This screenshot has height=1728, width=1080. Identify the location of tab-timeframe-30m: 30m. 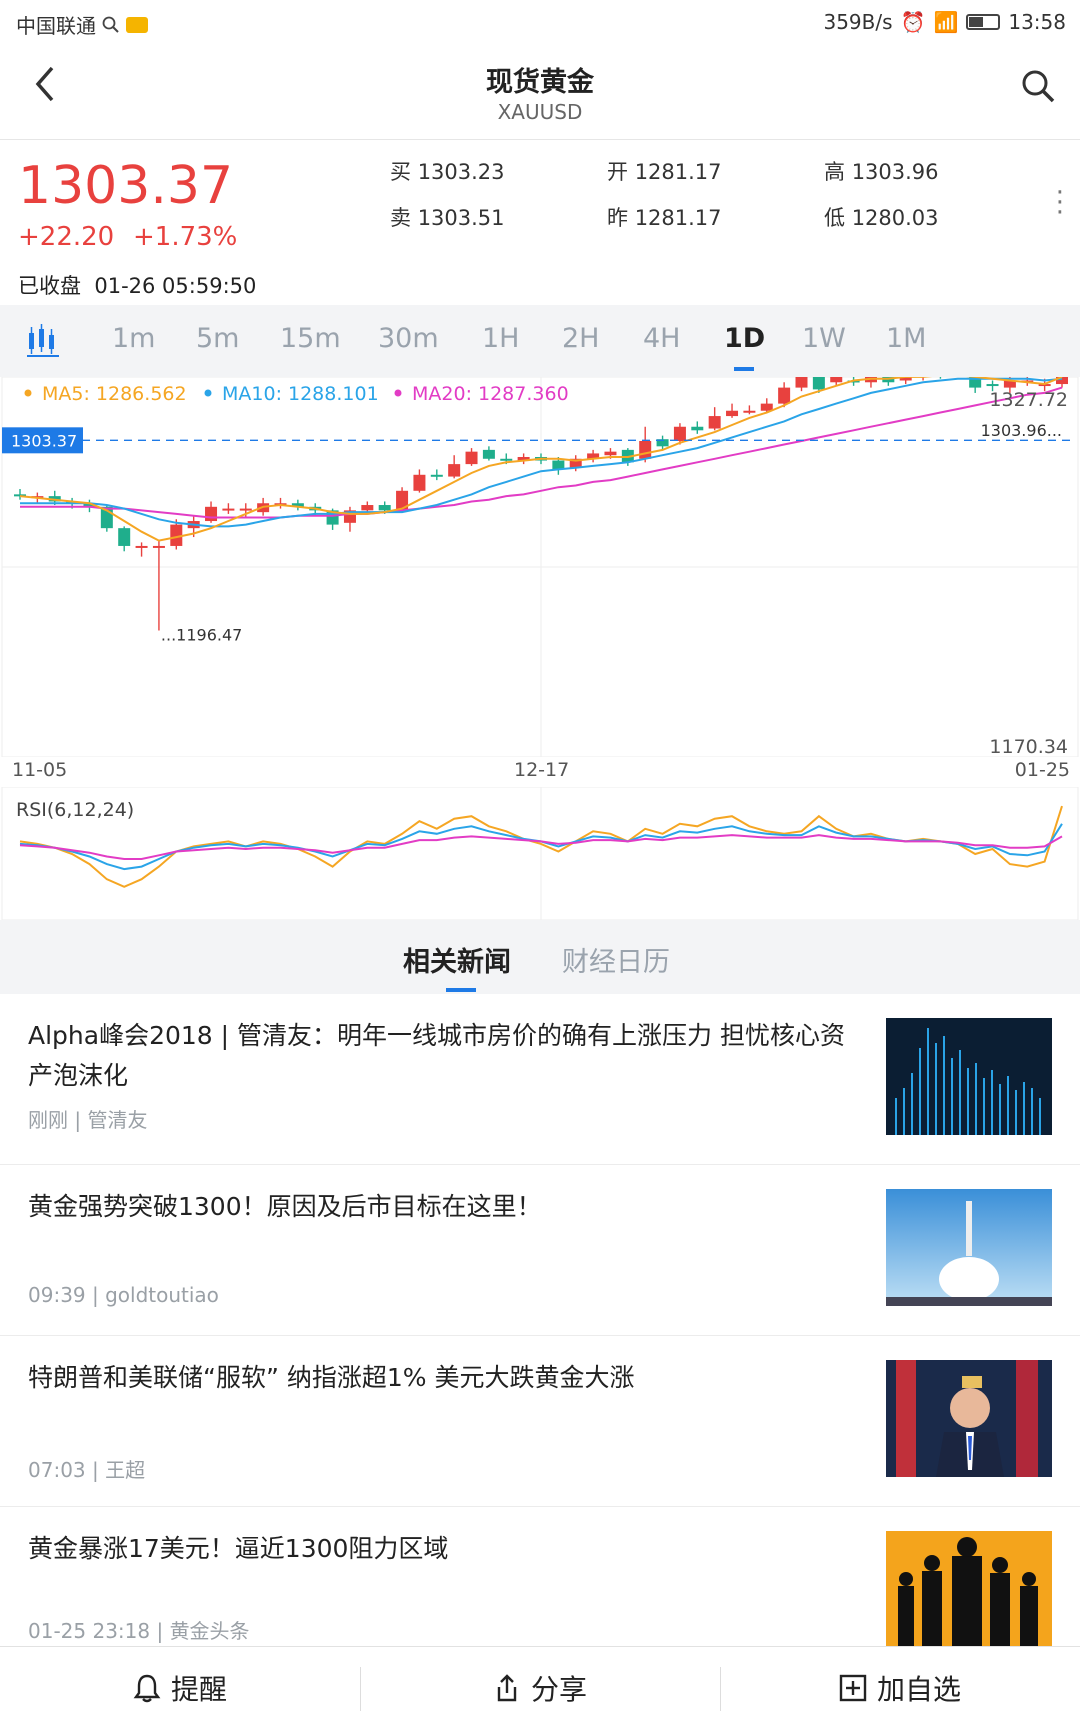
(408, 338).